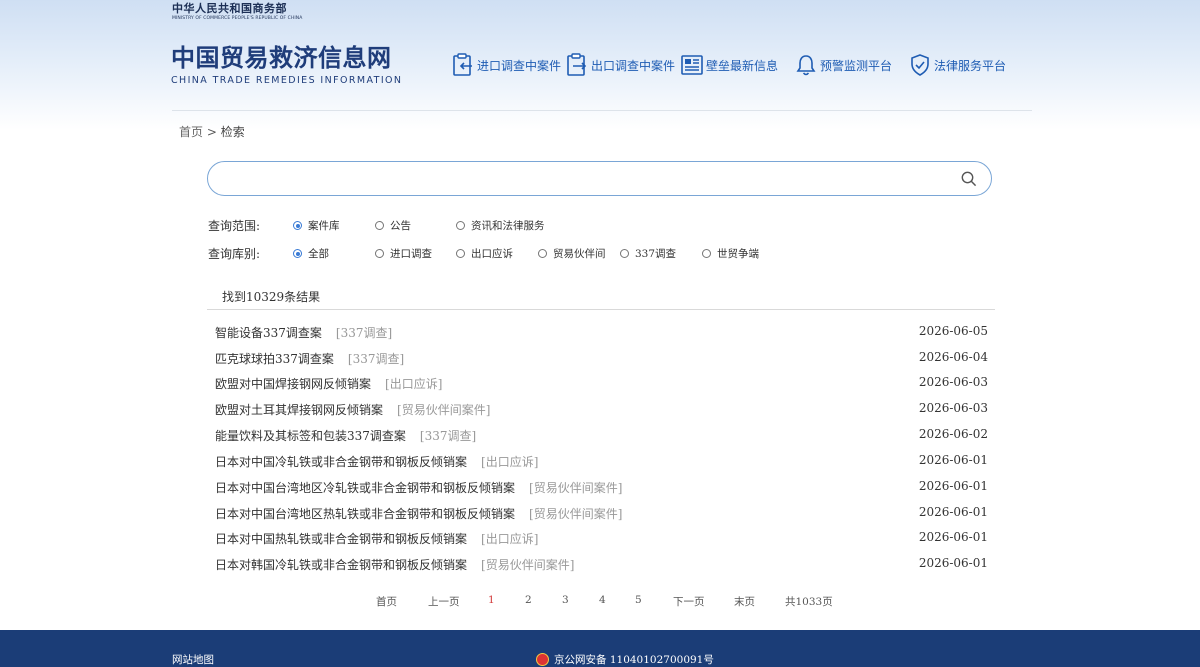  I want to click on scope-option-label: 资讯和法律服务, so click(508, 226).